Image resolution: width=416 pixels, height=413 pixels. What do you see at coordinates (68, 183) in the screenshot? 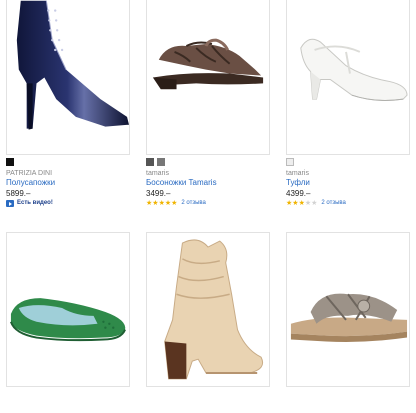
I see `product-name-link: Полусапожки` at bounding box center [68, 183].